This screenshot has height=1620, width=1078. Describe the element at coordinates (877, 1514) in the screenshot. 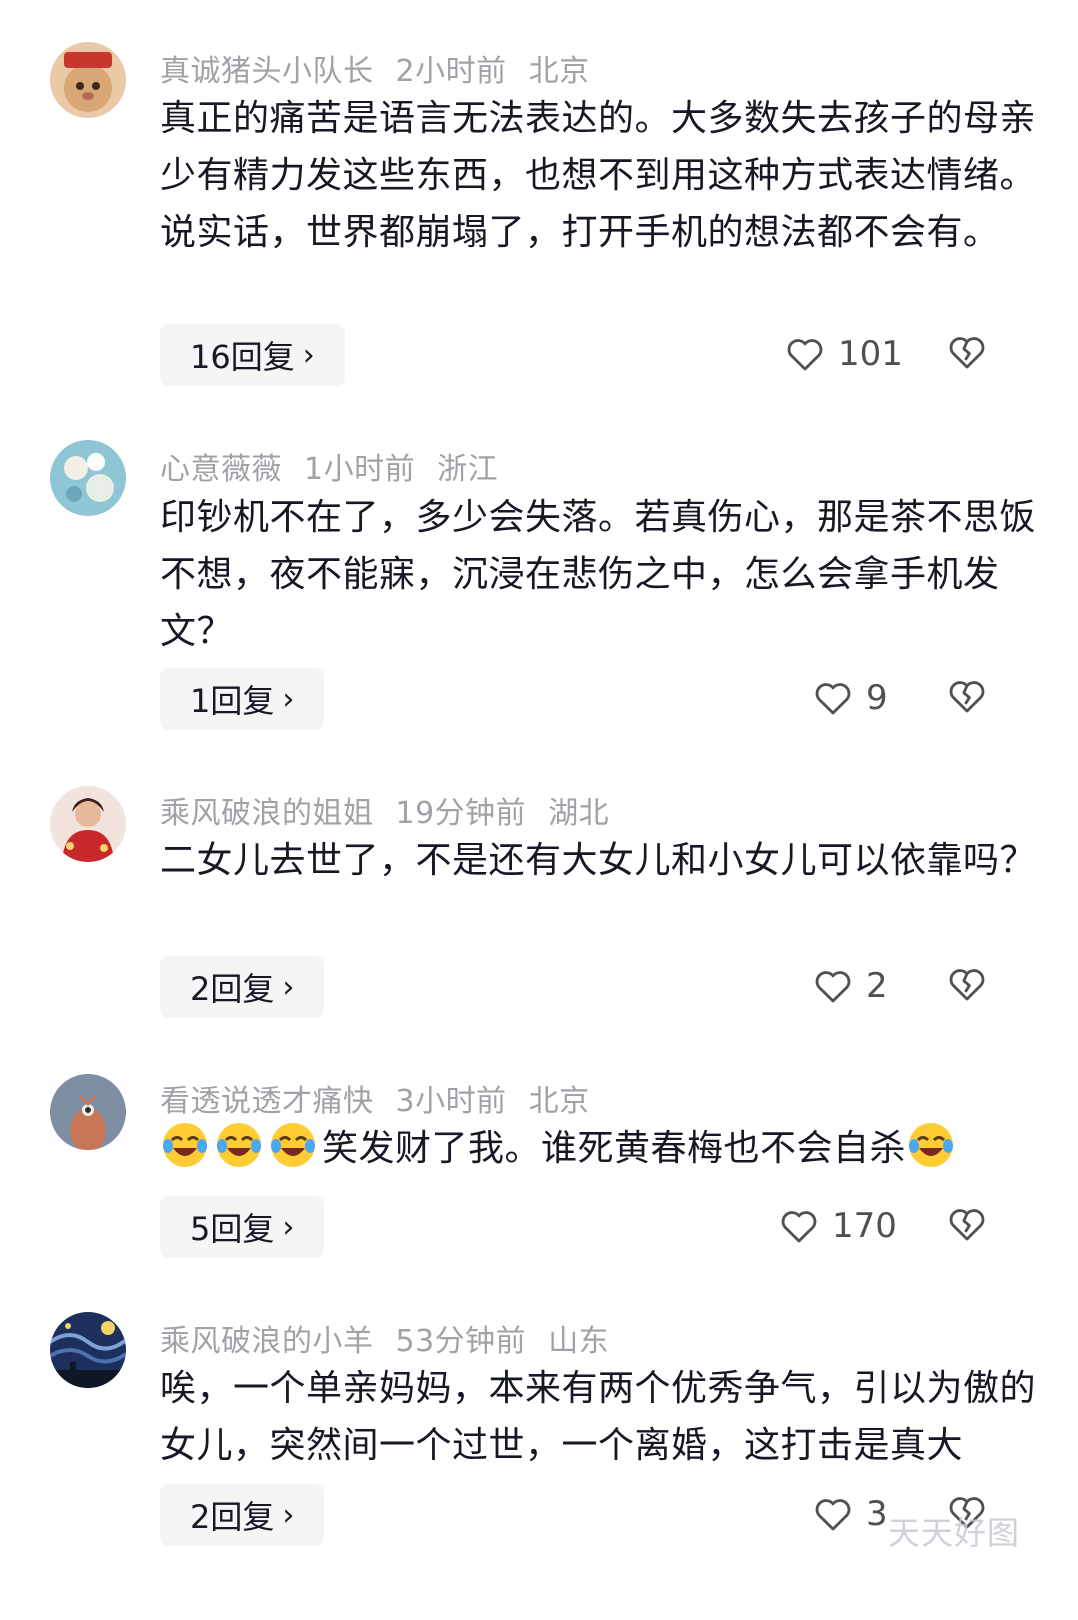

I see `like-count: 3` at that location.